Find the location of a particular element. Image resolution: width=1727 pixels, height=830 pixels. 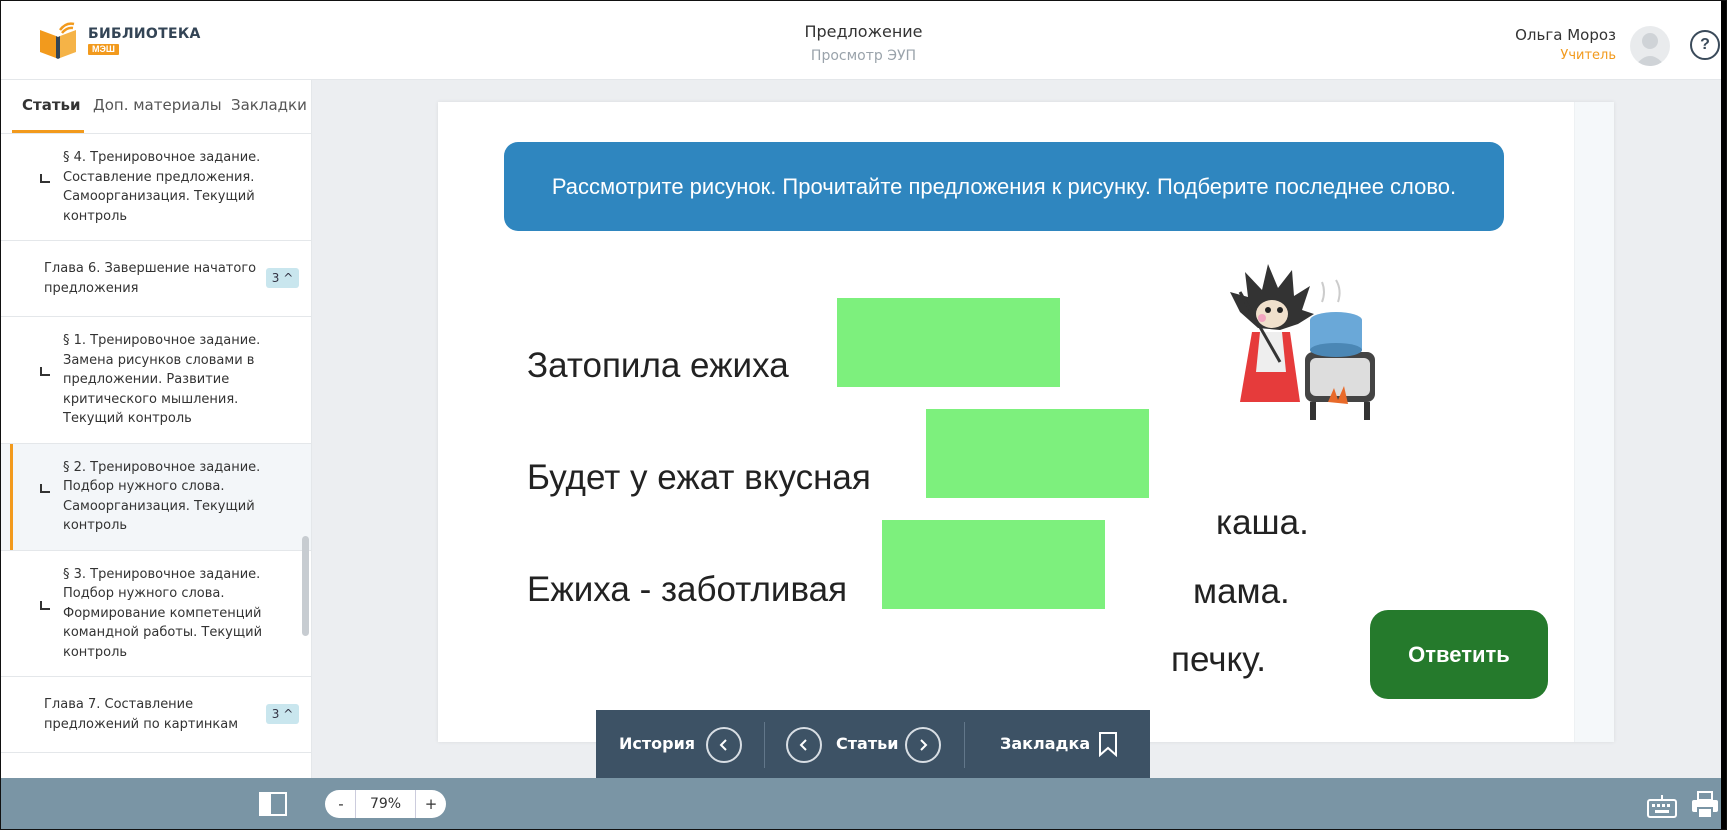

chevron-right-icon is located at coordinates (924, 745).